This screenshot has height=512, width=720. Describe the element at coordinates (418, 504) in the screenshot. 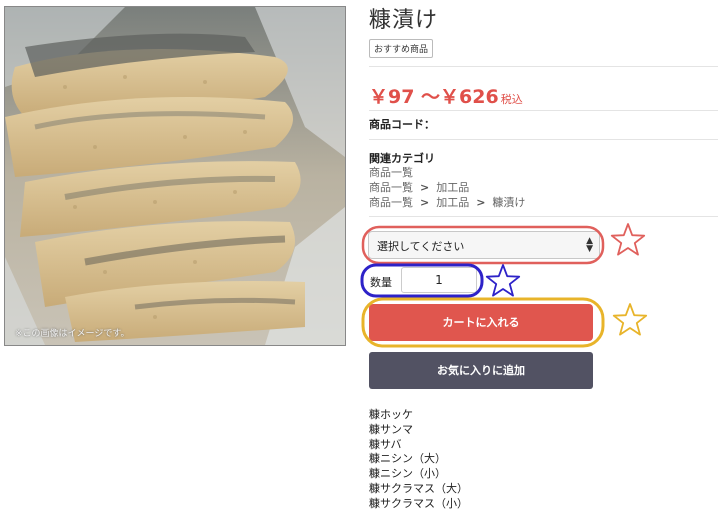

I see `related-product-link: 糠サクラマス（小）` at that location.